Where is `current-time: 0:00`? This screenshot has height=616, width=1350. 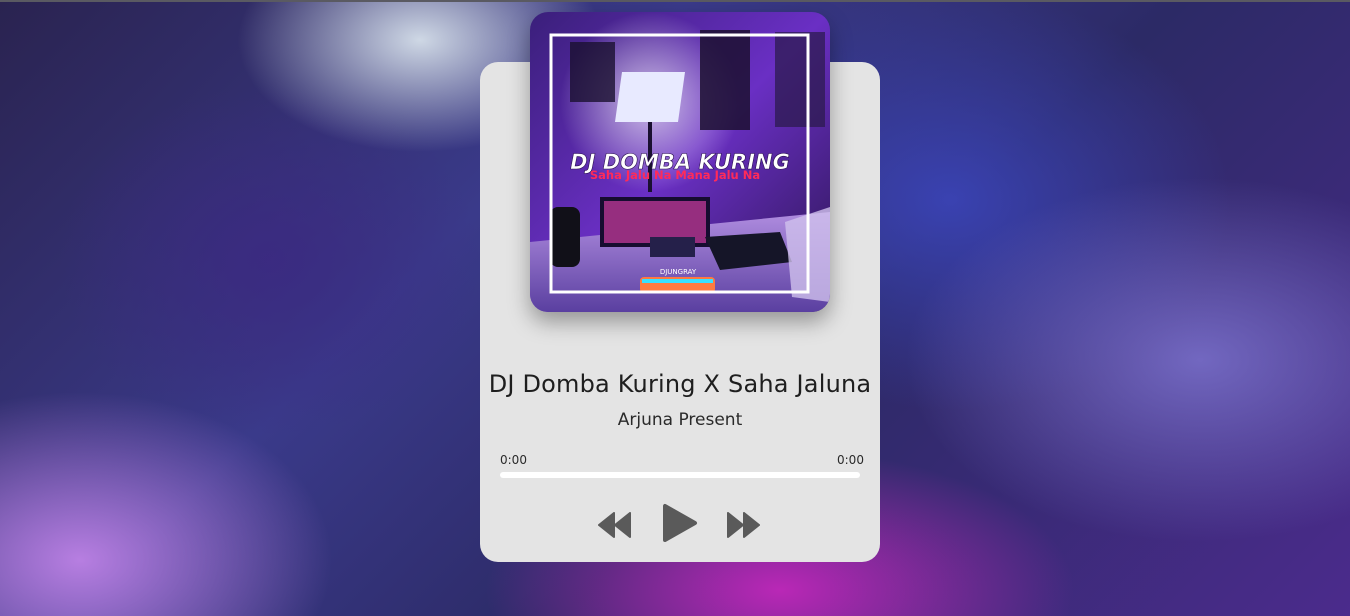 current-time: 0:00 is located at coordinates (513, 460).